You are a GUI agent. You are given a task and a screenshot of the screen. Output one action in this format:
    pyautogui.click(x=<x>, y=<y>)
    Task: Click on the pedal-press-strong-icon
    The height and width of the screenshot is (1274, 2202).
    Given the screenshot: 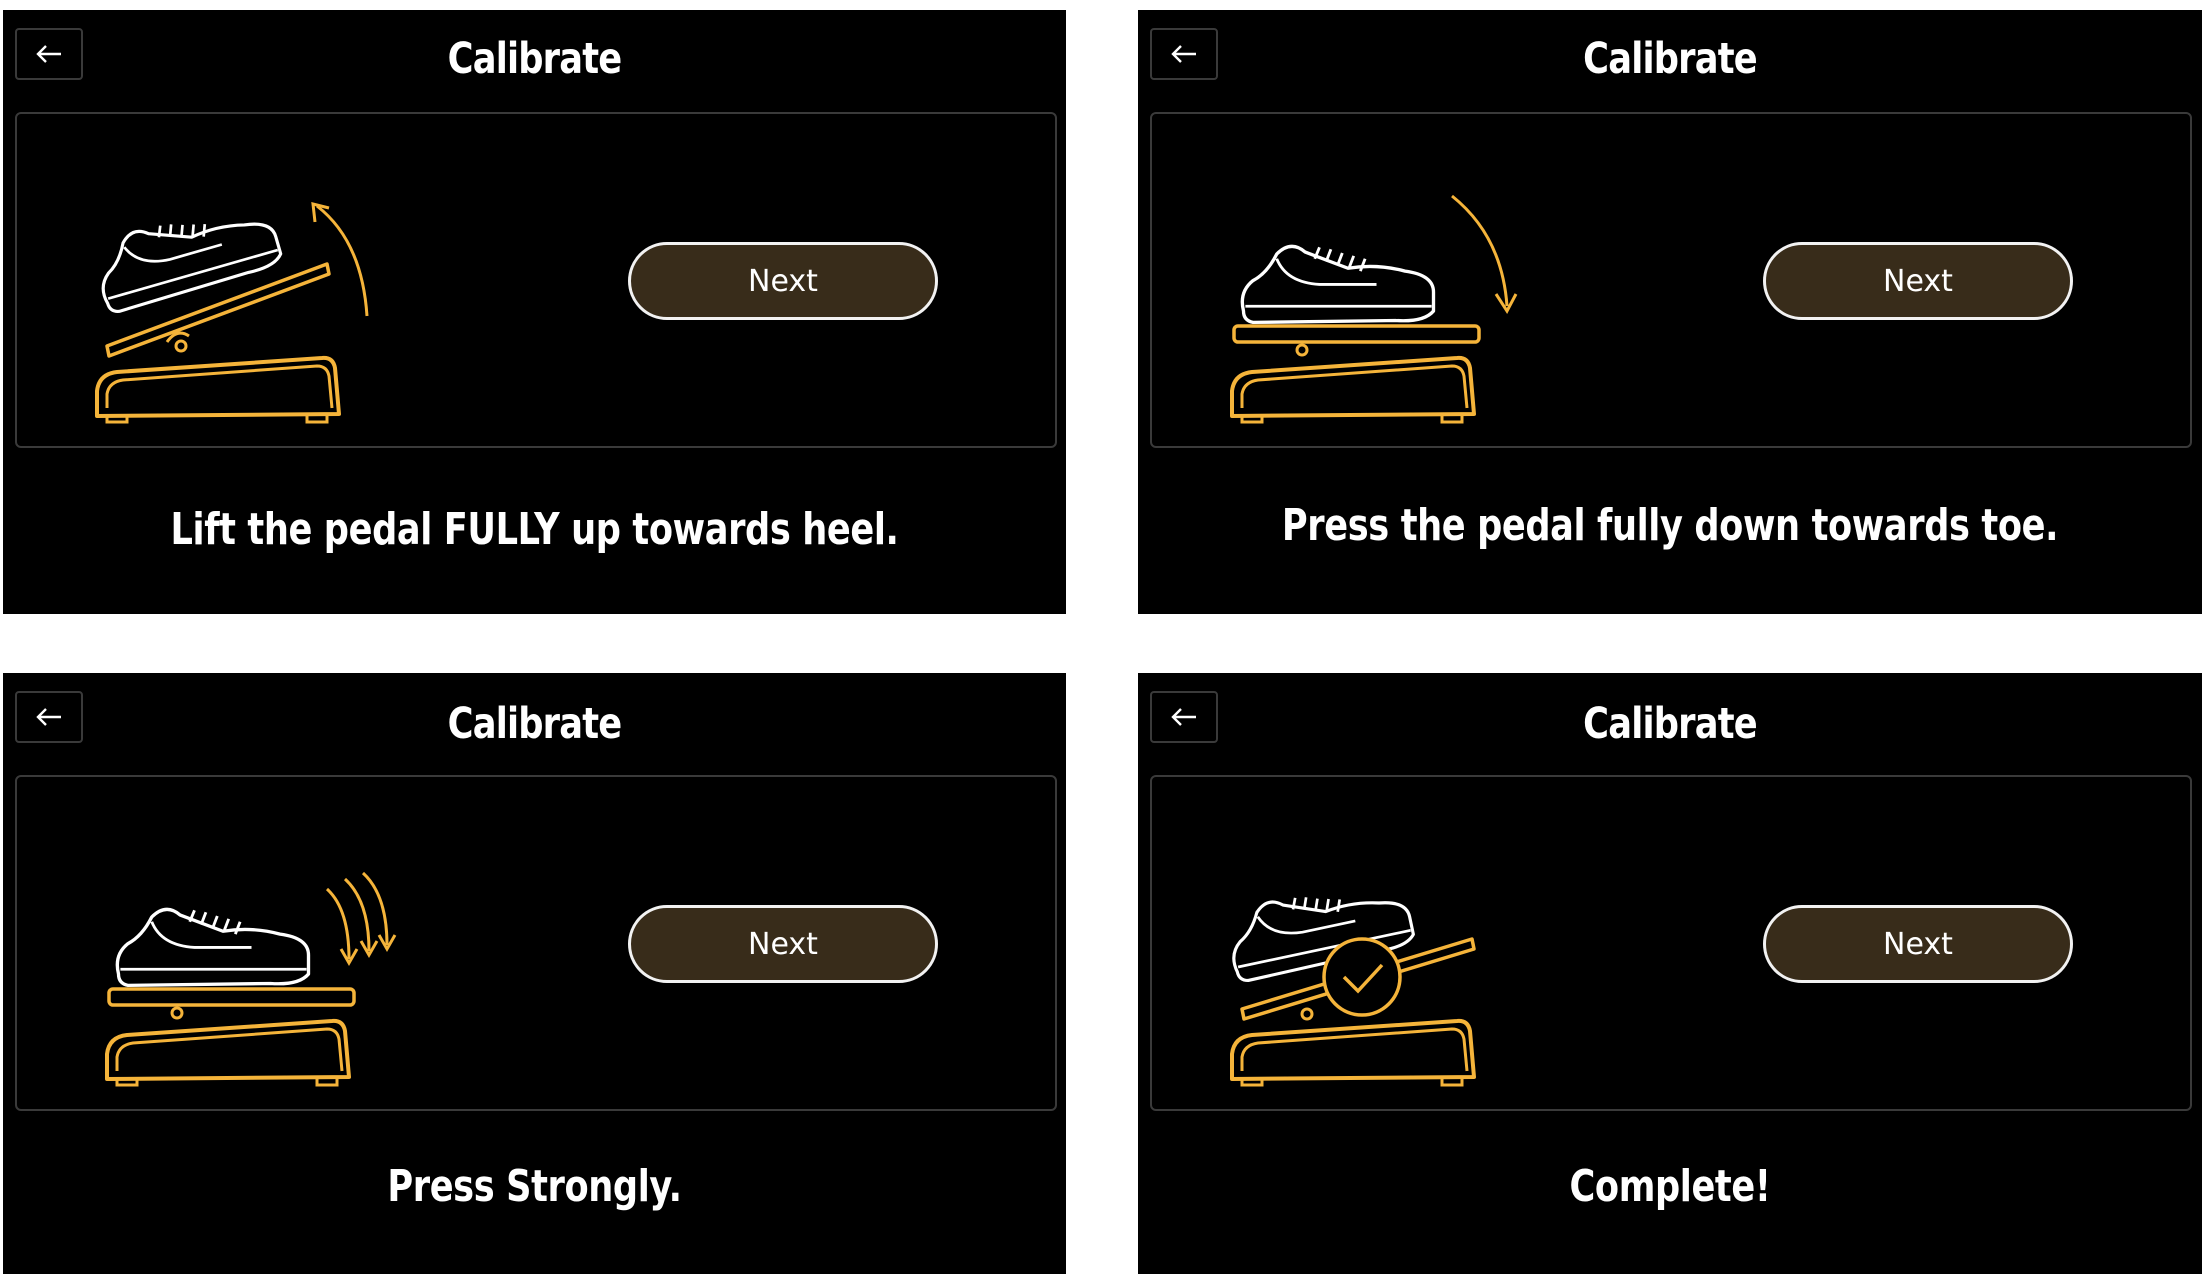 What is the action you would take?
    pyautogui.click(x=251, y=979)
    